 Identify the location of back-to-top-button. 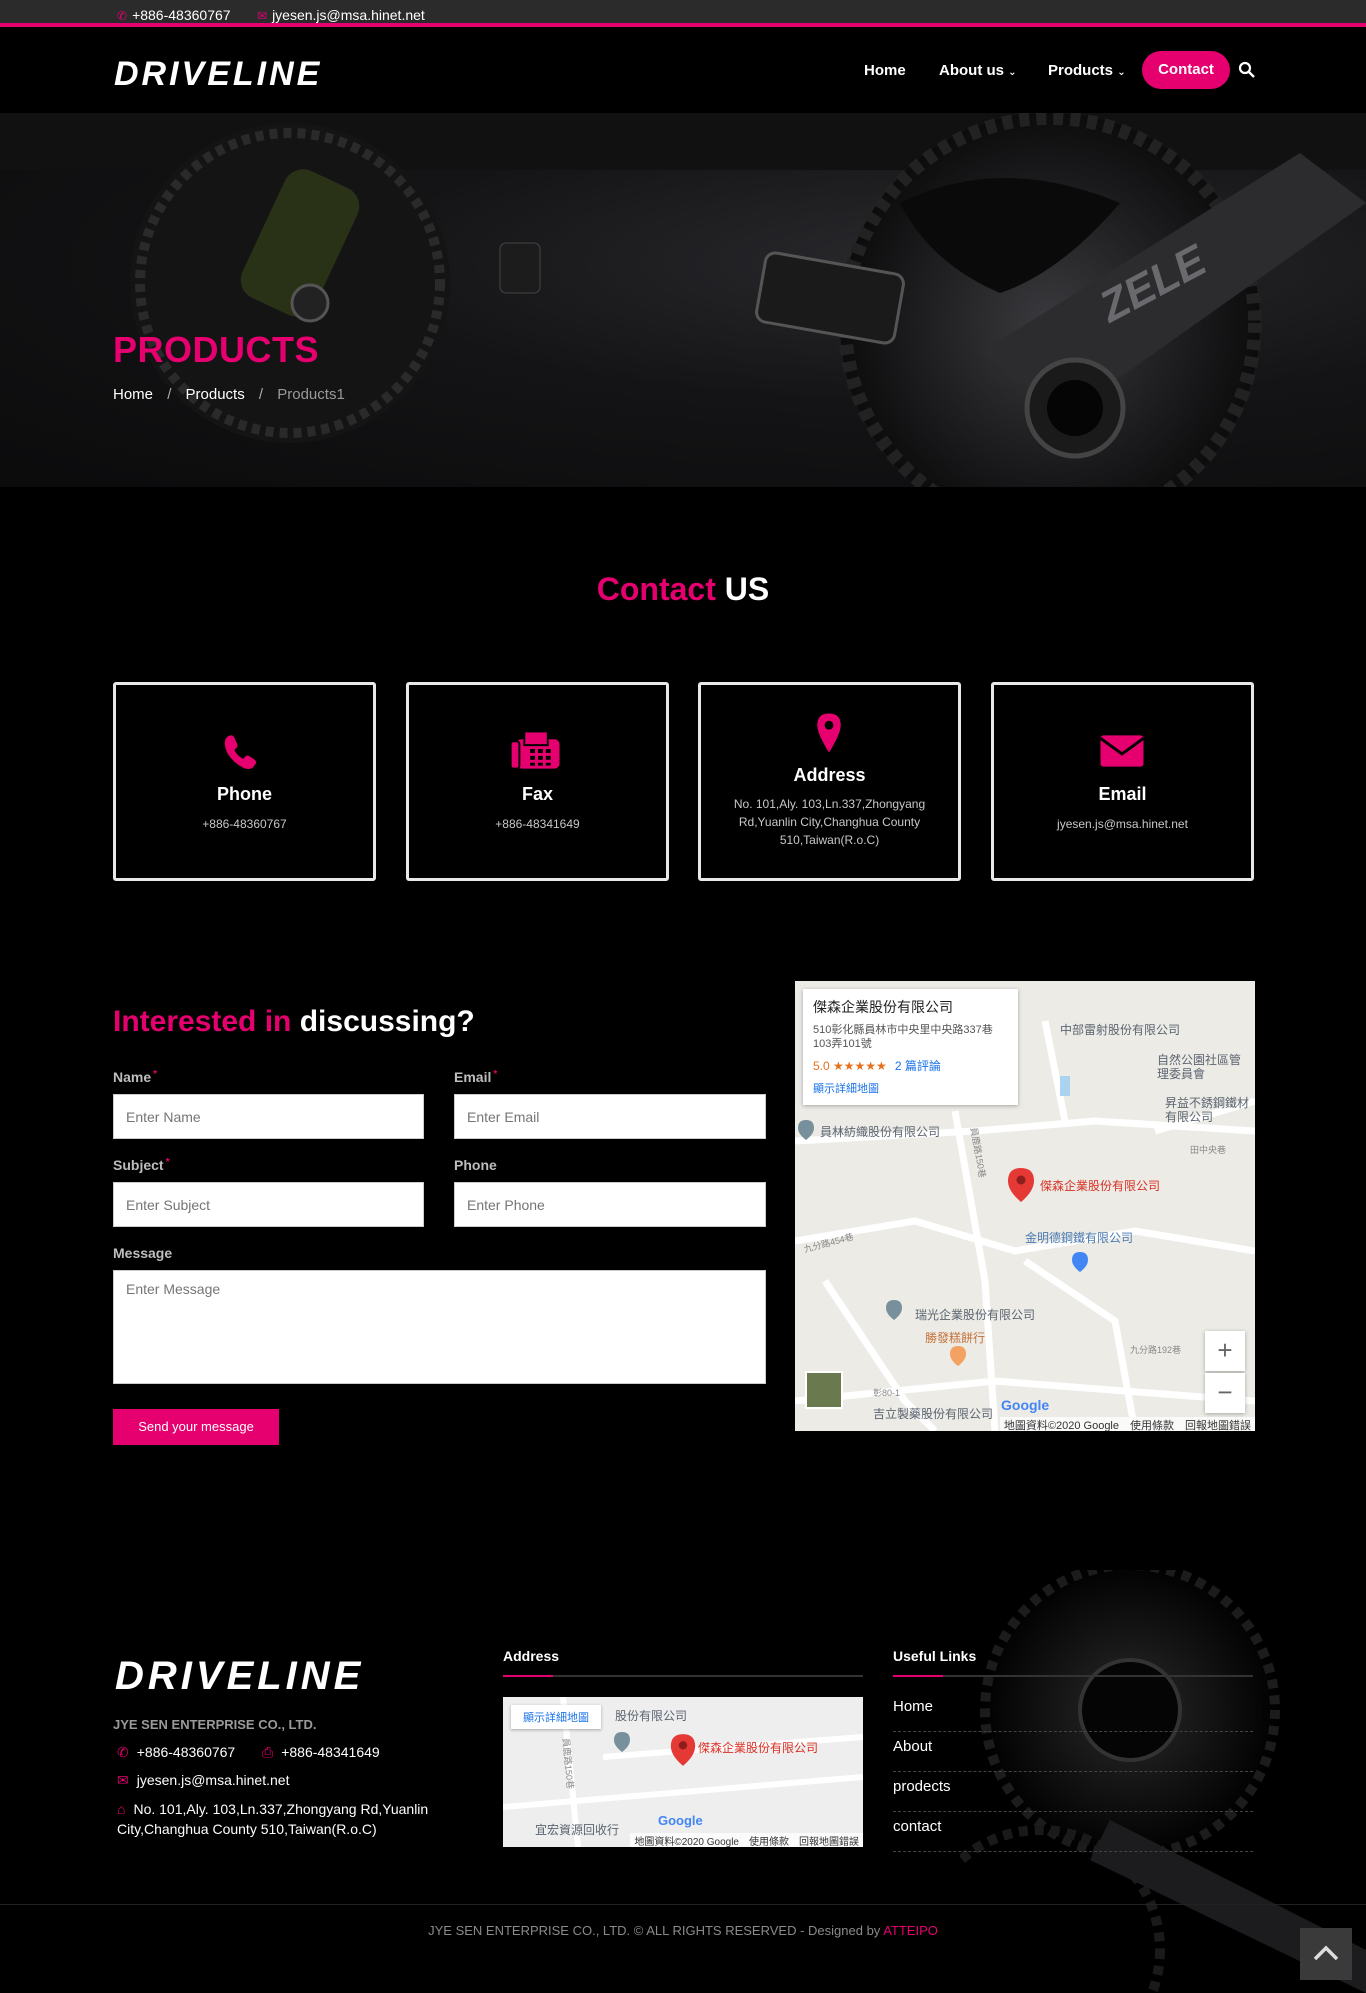
(1326, 1954).